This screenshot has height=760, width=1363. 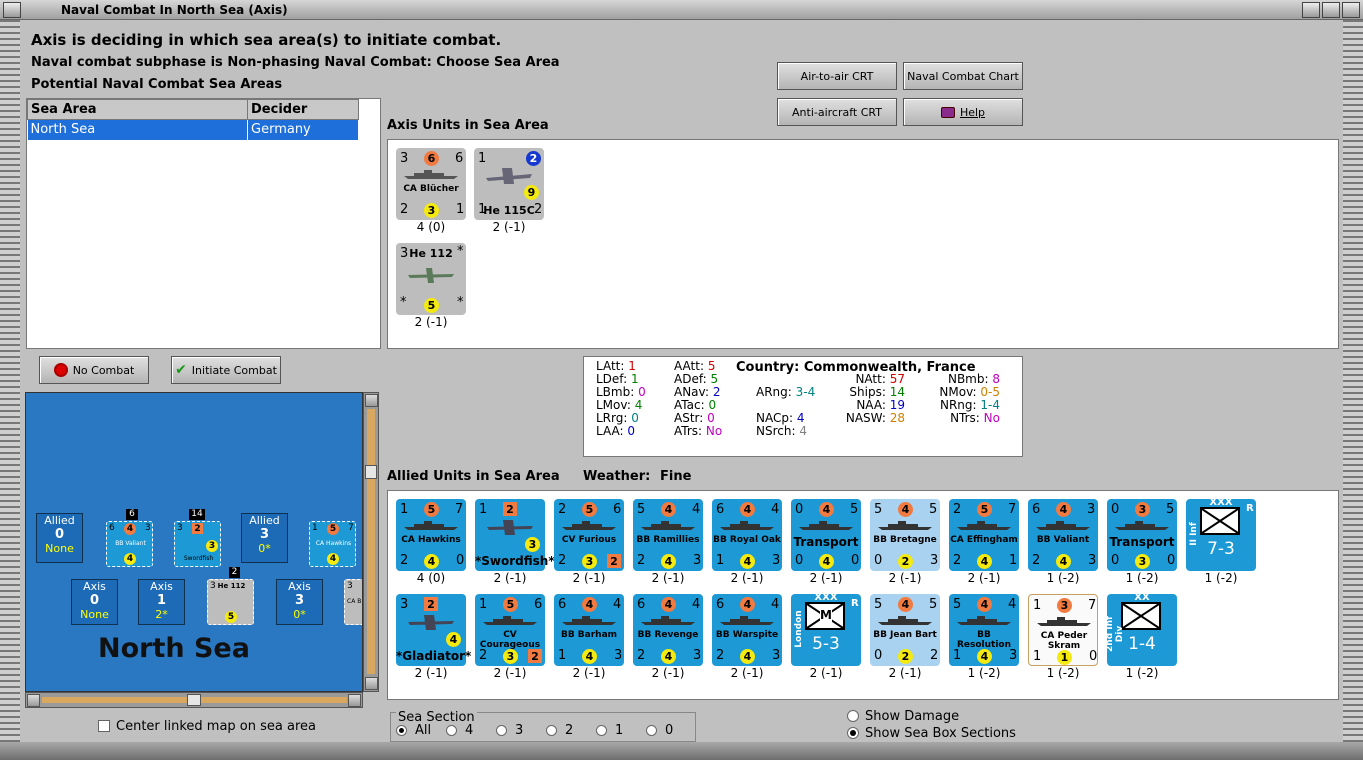 What do you see at coordinates (33, 700) in the screenshot?
I see `scroll-left-icon` at bounding box center [33, 700].